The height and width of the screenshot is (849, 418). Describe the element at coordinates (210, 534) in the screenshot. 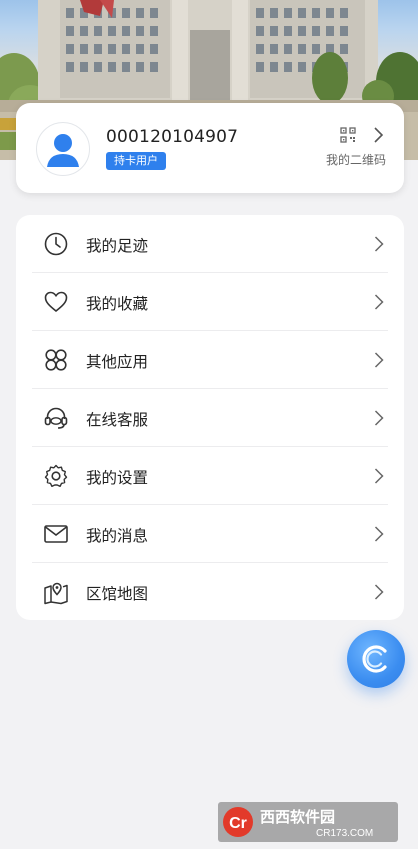

I see `menu-item-messages: 我的消息` at that location.